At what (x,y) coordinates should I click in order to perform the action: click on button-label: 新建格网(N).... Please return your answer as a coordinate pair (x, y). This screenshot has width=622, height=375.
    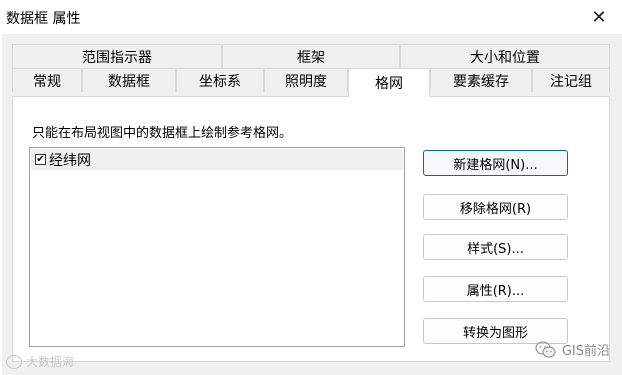
    Looking at the image, I should click on (495, 165).